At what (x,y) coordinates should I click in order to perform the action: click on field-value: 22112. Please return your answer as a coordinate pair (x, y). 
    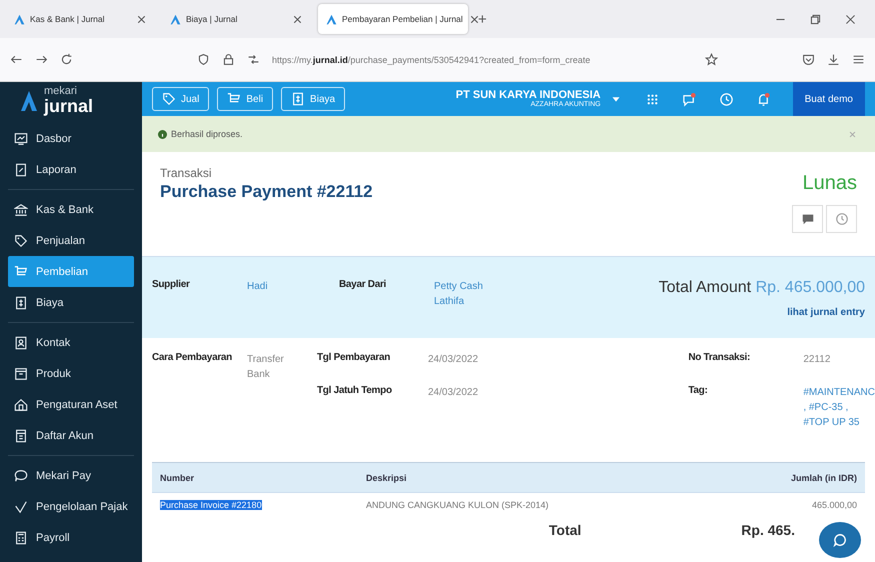
    Looking at the image, I should click on (816, 360).